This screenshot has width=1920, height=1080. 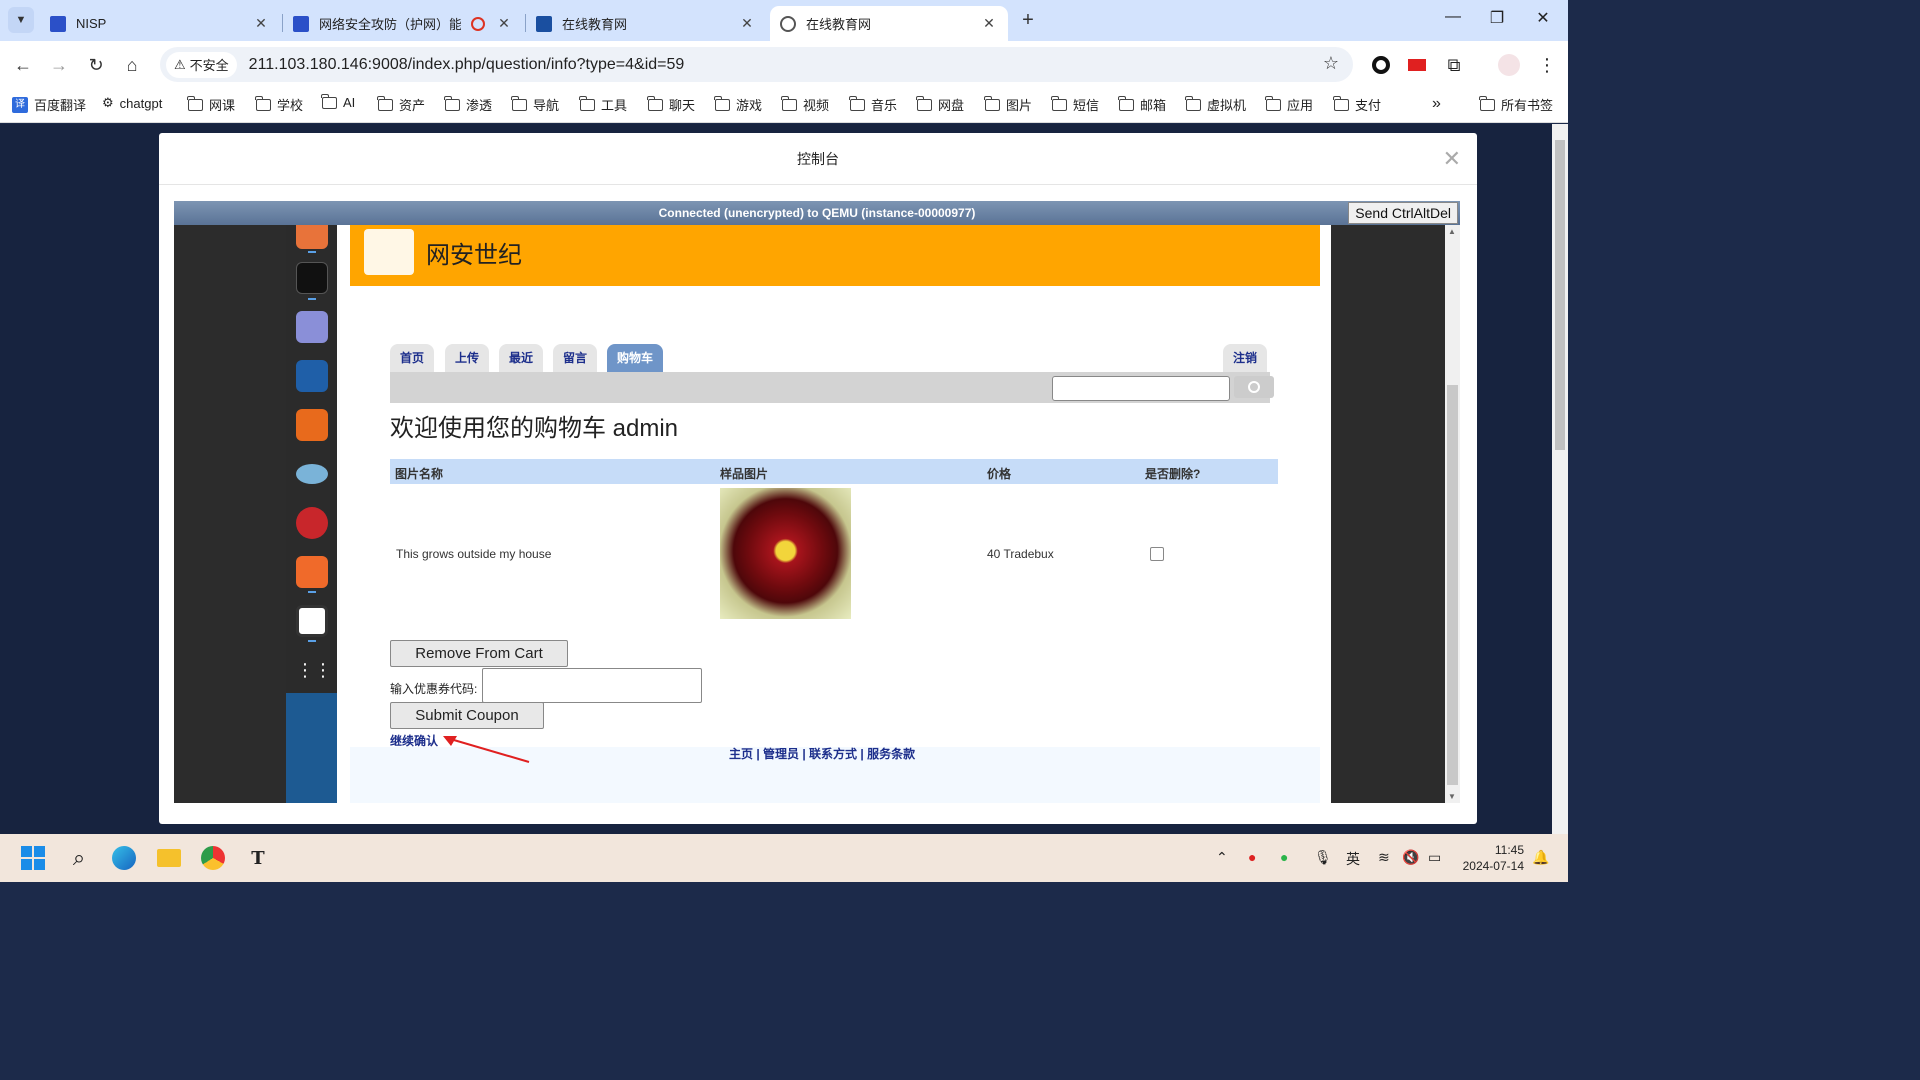 What do you see at coordinates (21, 20) in the screenshot?
I see `tab-search-dropdown: ▼` at bounding box center [21, 20].